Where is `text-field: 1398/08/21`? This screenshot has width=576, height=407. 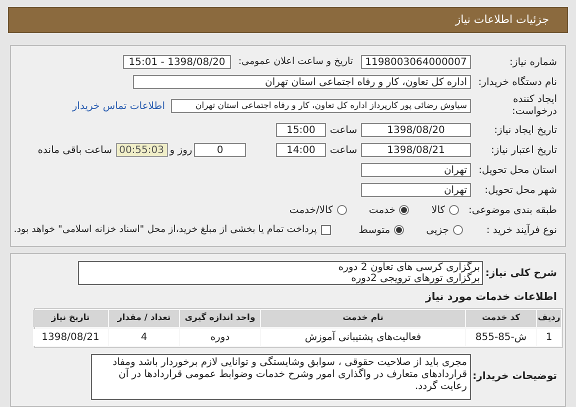
text-field: 1398/08/21 is located at coordinates (416, 150).